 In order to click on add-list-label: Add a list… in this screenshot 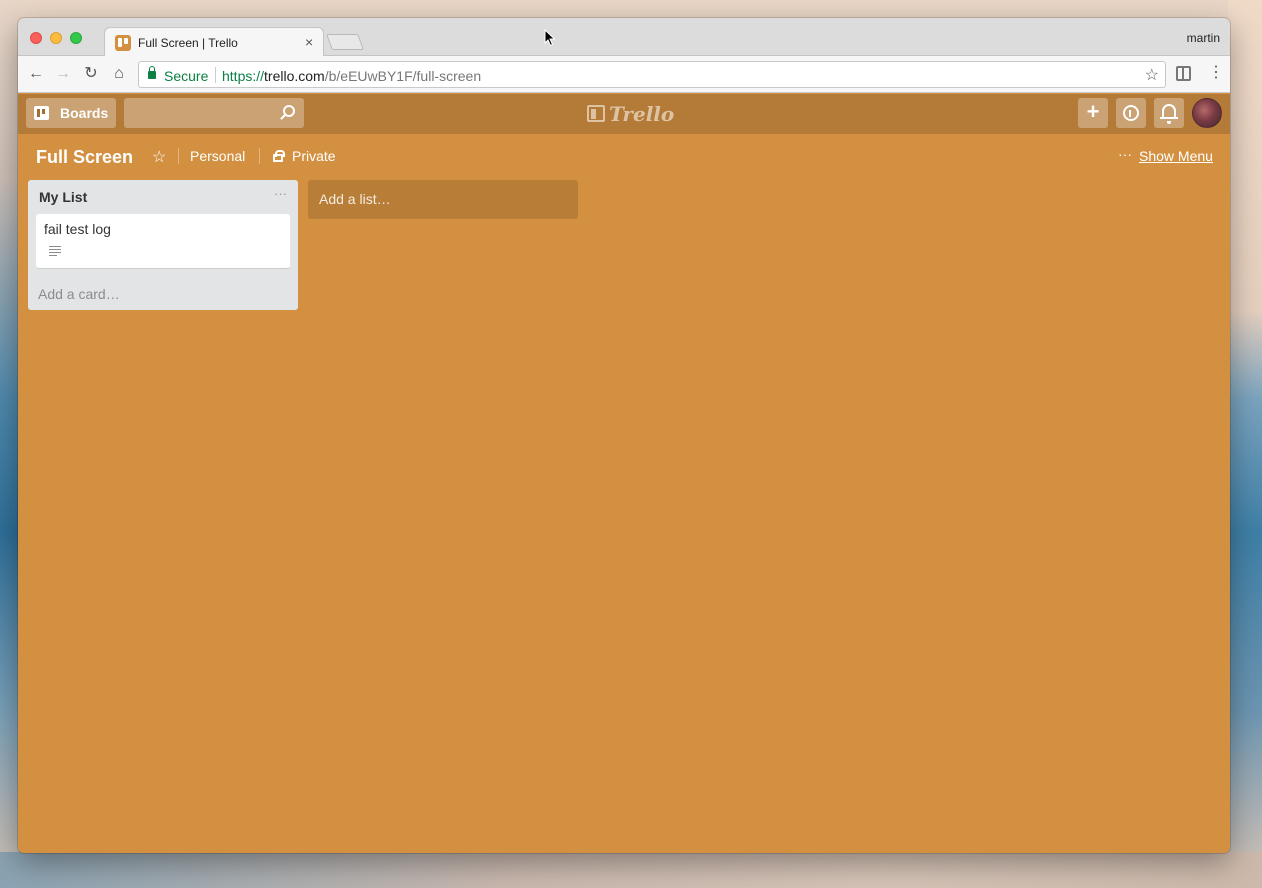, I will do `click(355, 199)`.